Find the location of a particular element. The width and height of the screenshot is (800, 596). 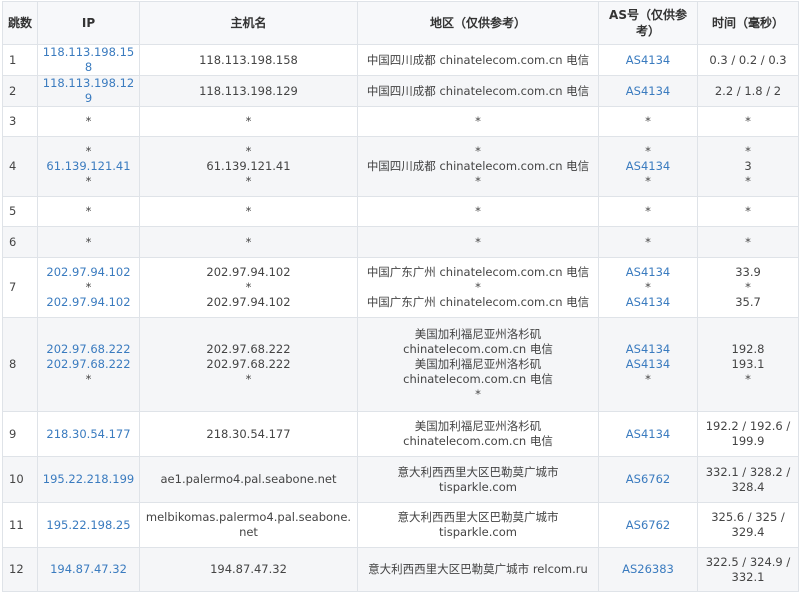

ip-link: 118.113.198.158 is located at coordinates (88, 60).